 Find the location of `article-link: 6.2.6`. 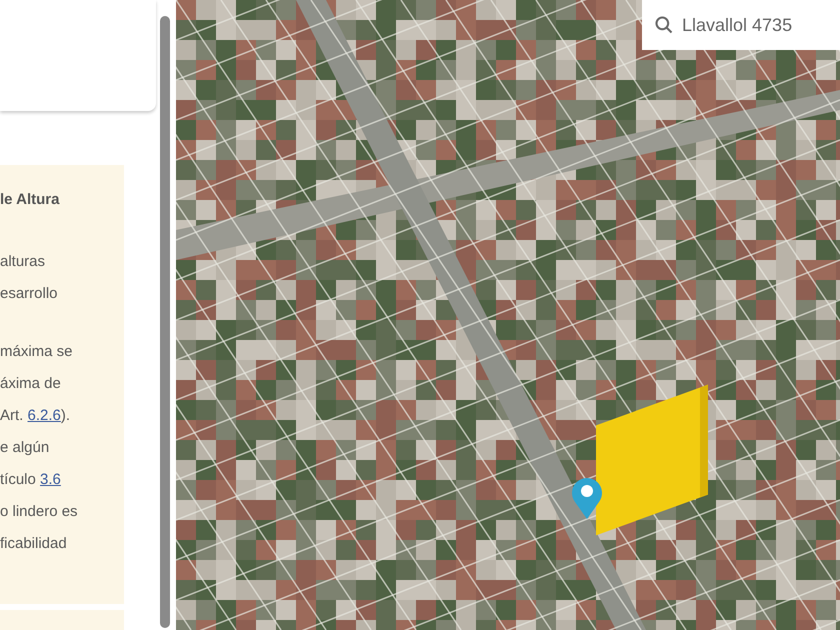

article-link: 6.2.6 is located at coordinates (44, 415).